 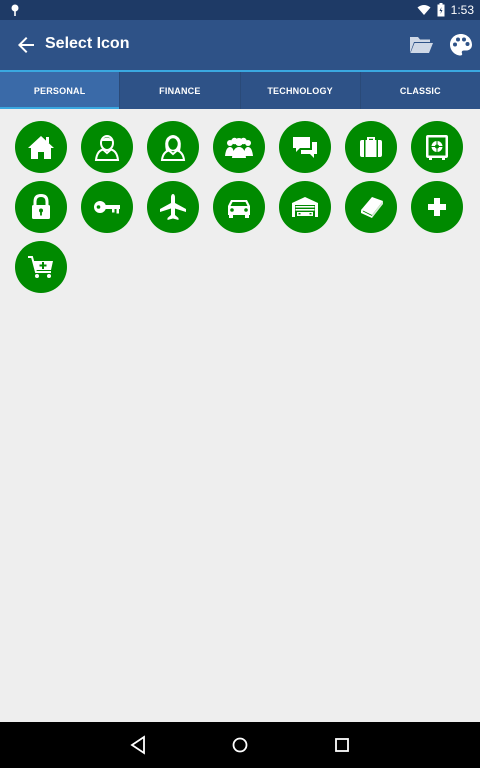 I want to click on chat-icon, so click(x=305, y=147).